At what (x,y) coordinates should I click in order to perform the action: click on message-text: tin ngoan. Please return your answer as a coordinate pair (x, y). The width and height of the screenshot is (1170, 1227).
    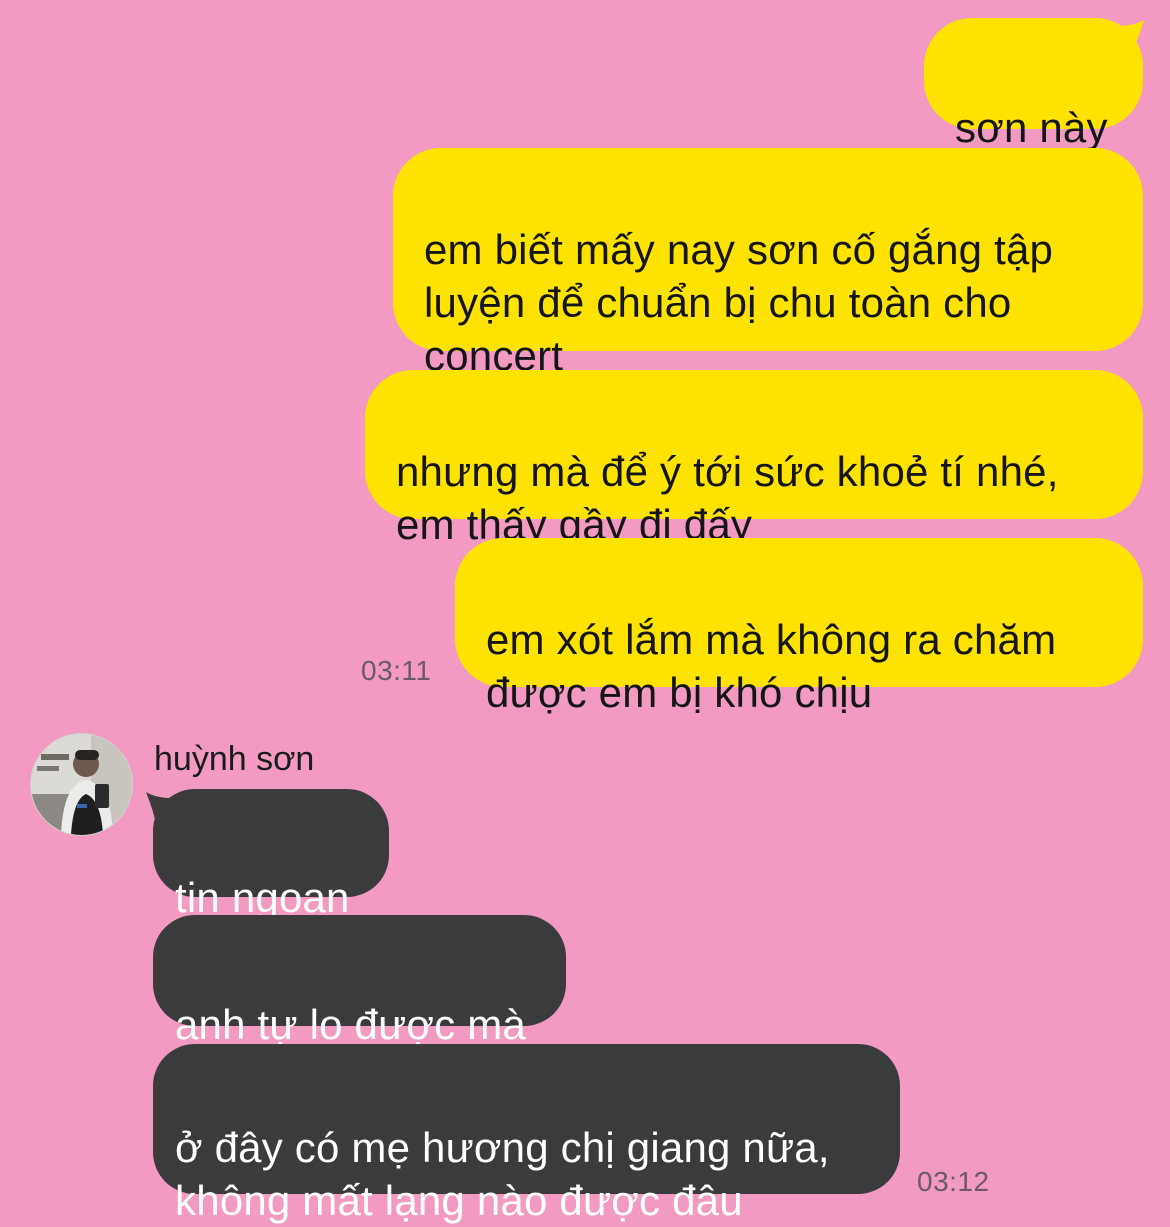
    Looking at the image, I should click on (262, 897).